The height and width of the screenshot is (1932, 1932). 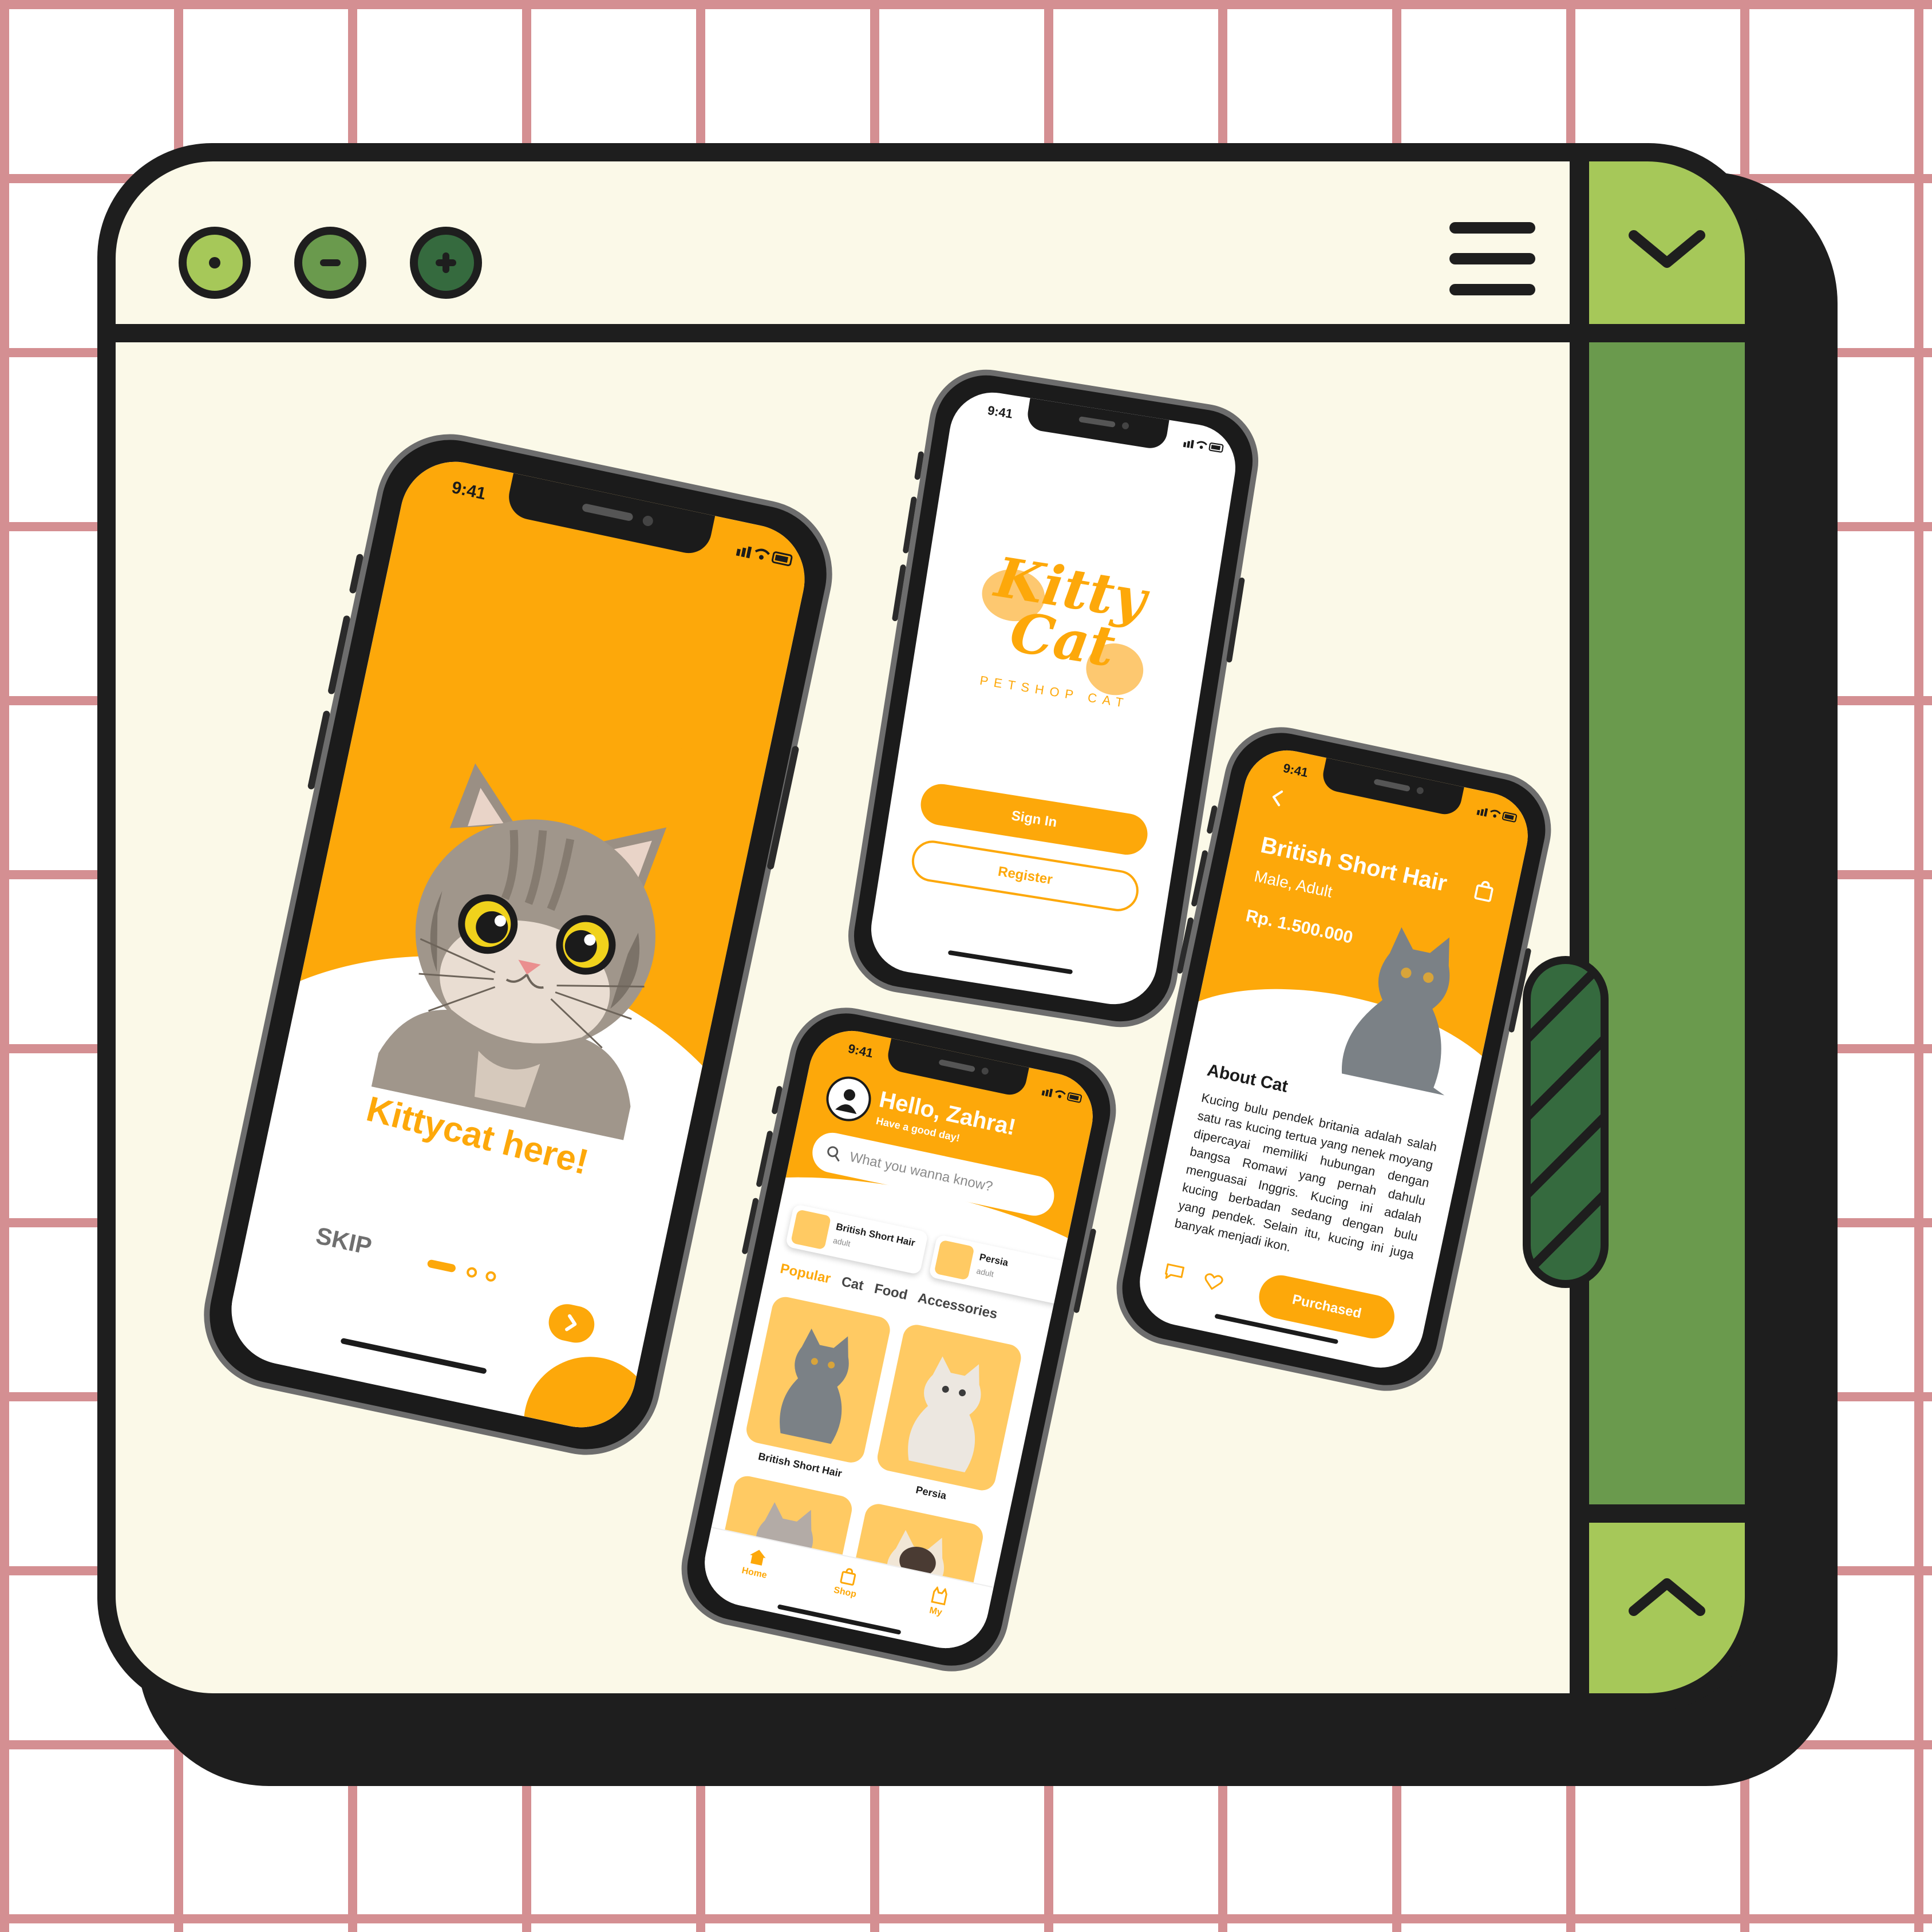 What do you see at coordinates (758, 1558) in the screenshot?
I see `home-icon` at bounding box center [758, 1558].